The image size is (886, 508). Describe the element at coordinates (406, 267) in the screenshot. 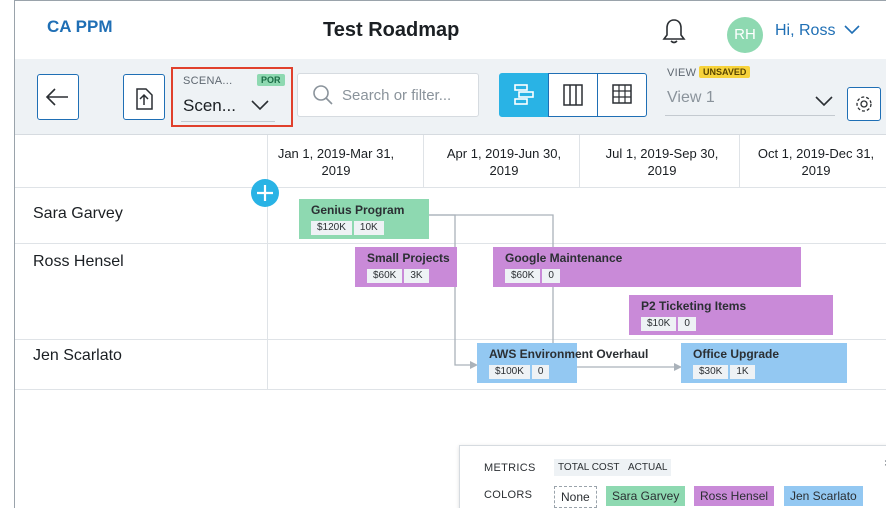

I see `roadmap-item: Small Projects $60K 3K` at that location.